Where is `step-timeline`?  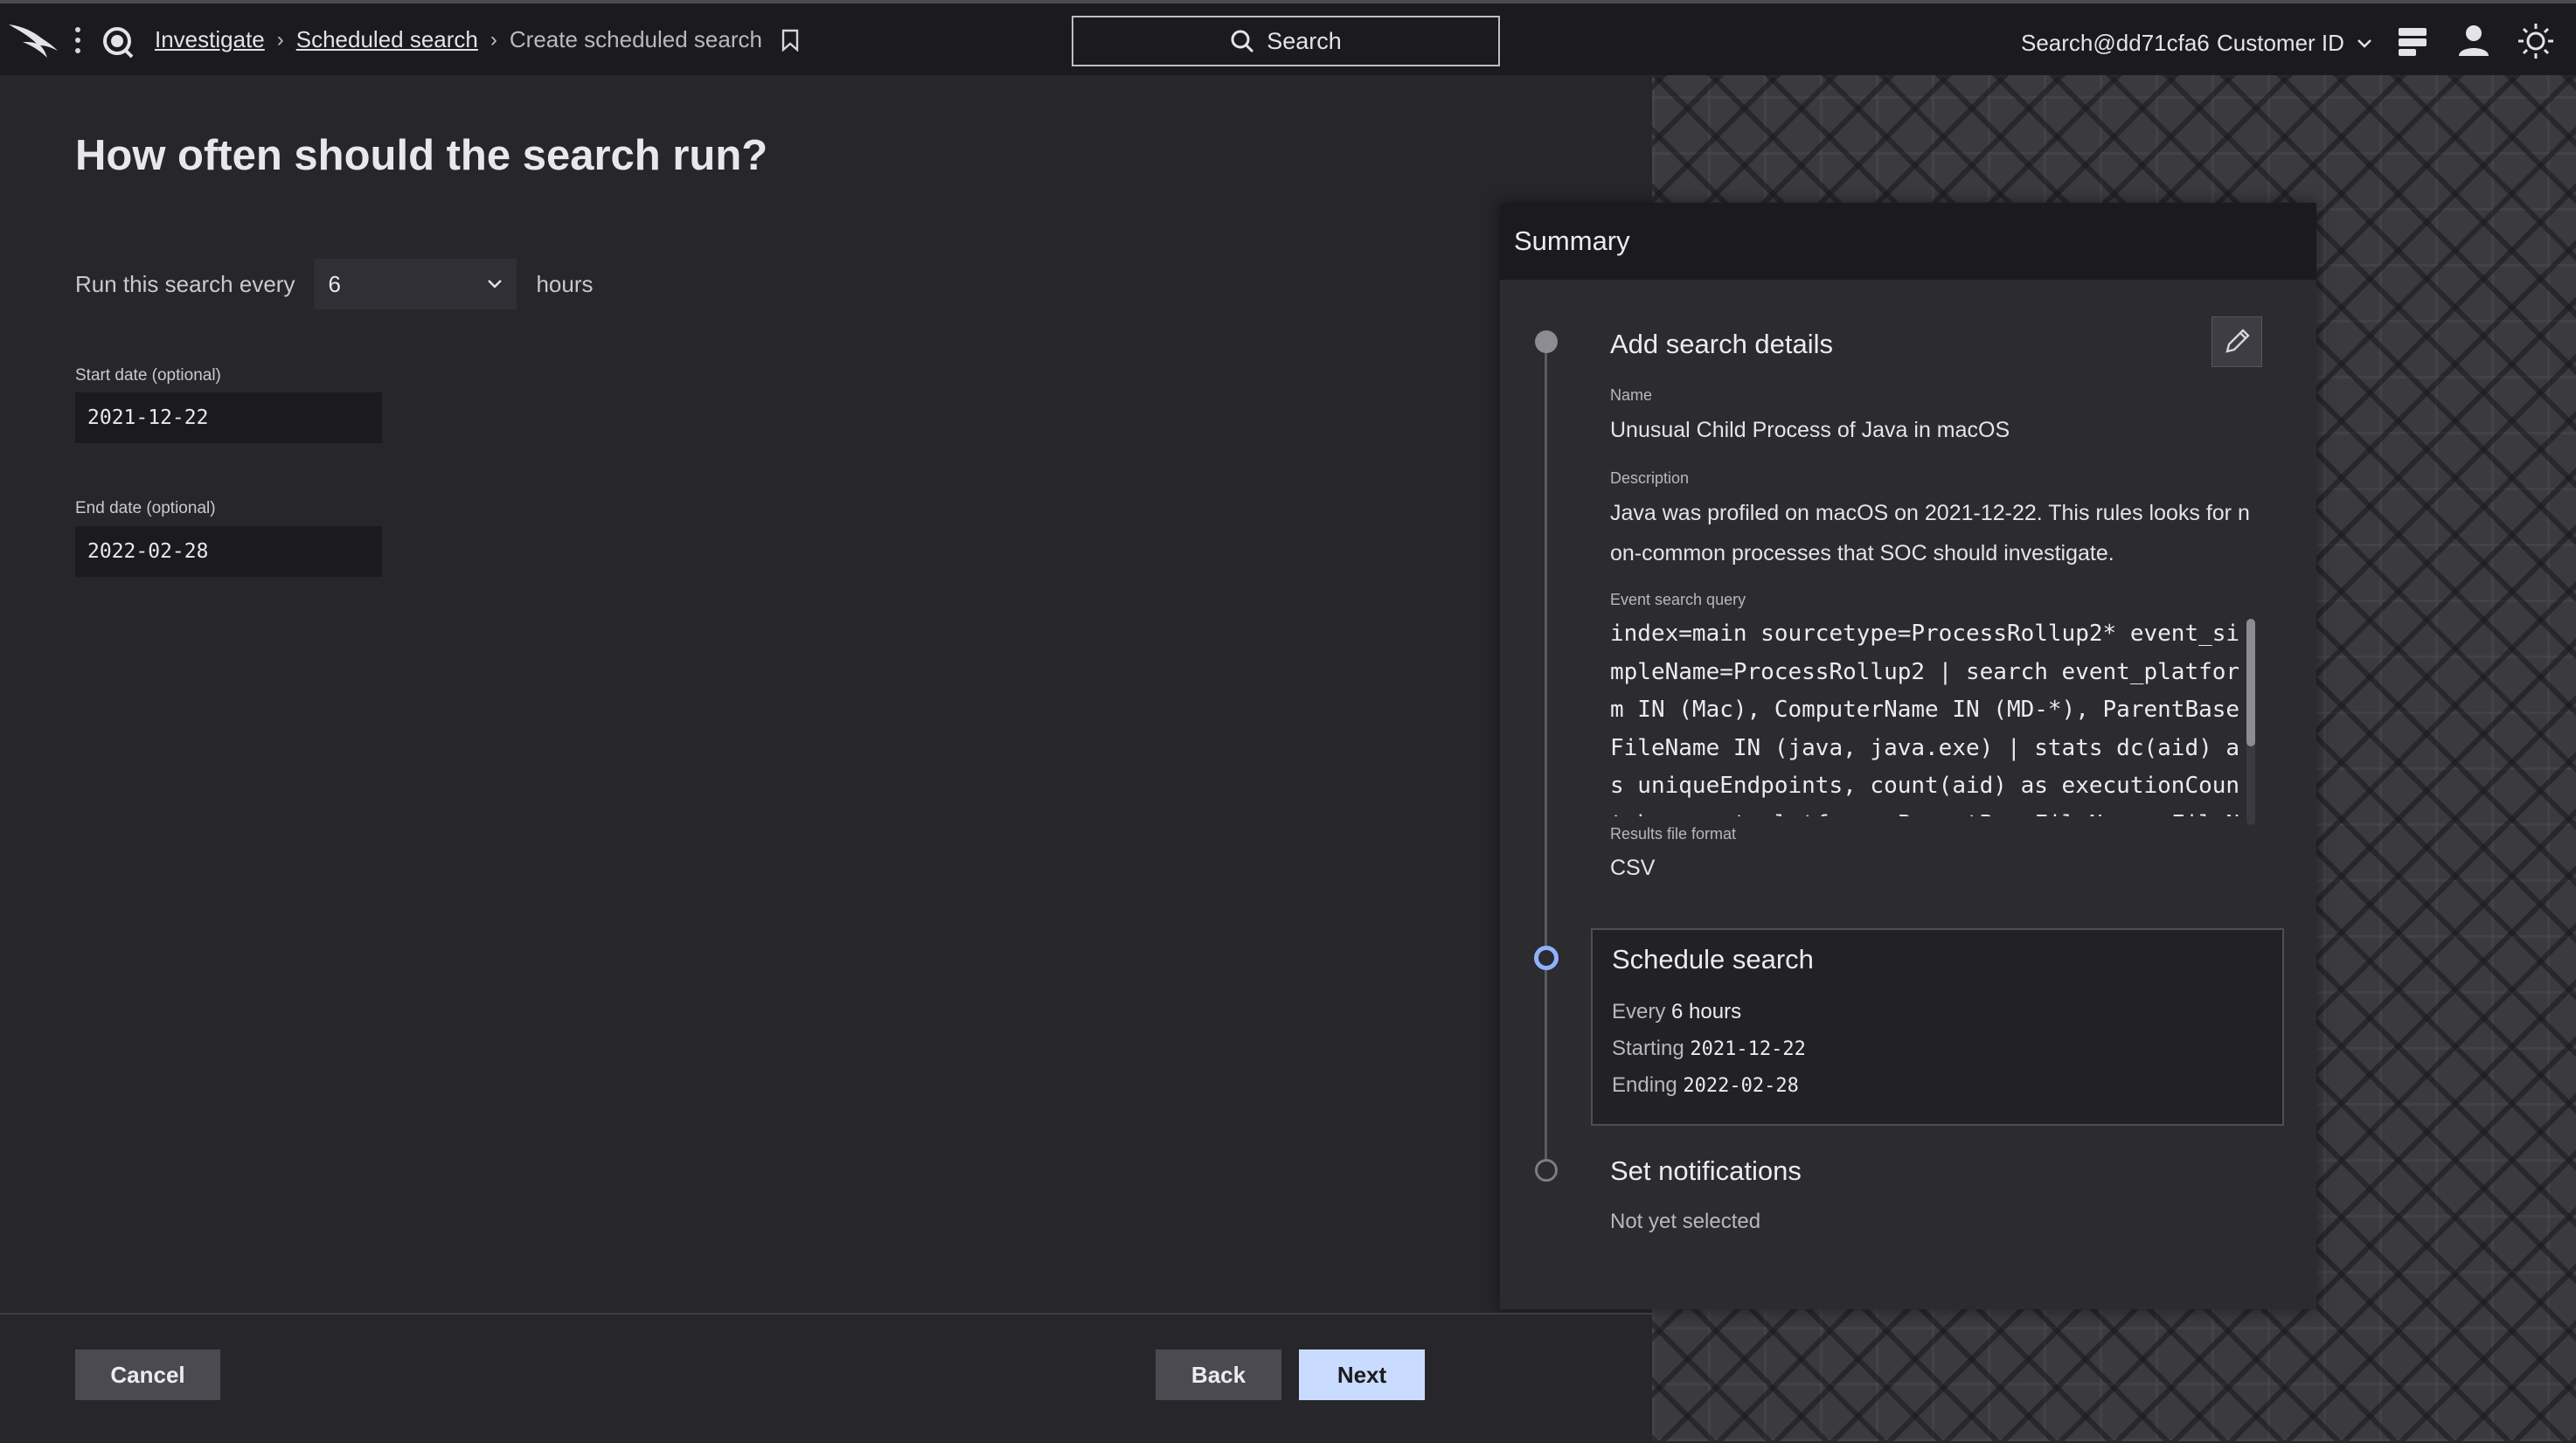
step-timeline is located at coordinates (1546, 760).